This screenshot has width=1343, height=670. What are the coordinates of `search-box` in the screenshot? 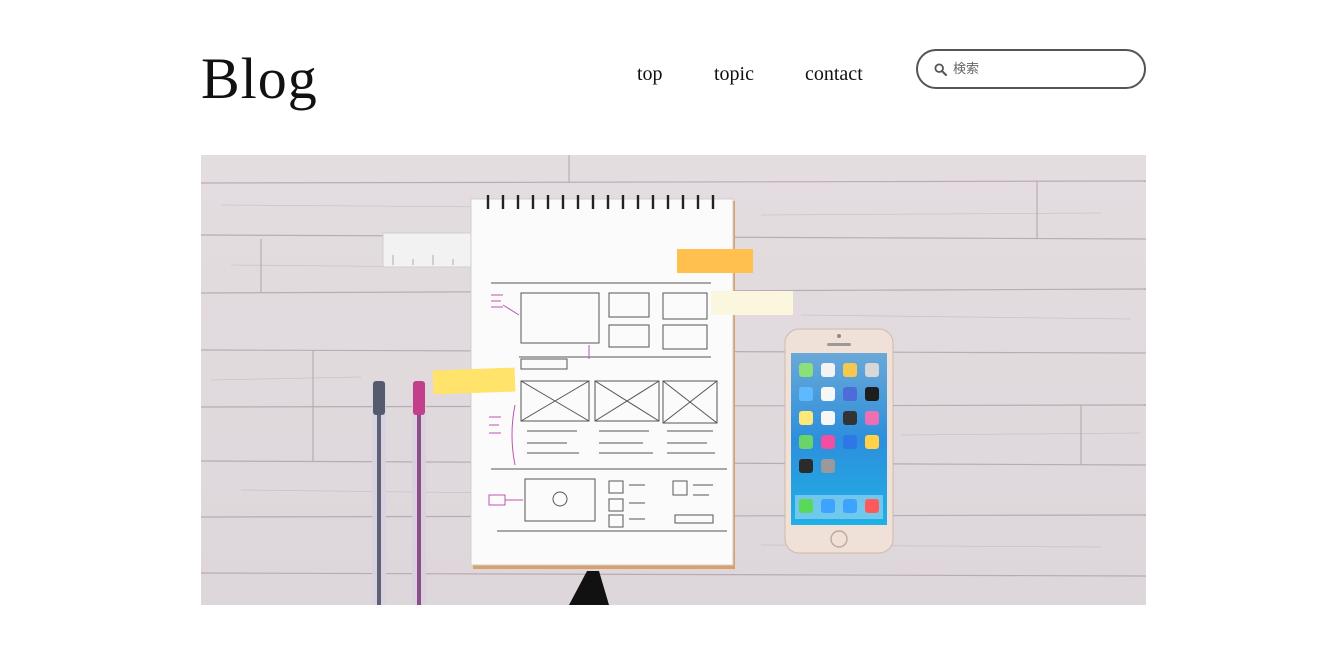 It's located at (1031, 69).